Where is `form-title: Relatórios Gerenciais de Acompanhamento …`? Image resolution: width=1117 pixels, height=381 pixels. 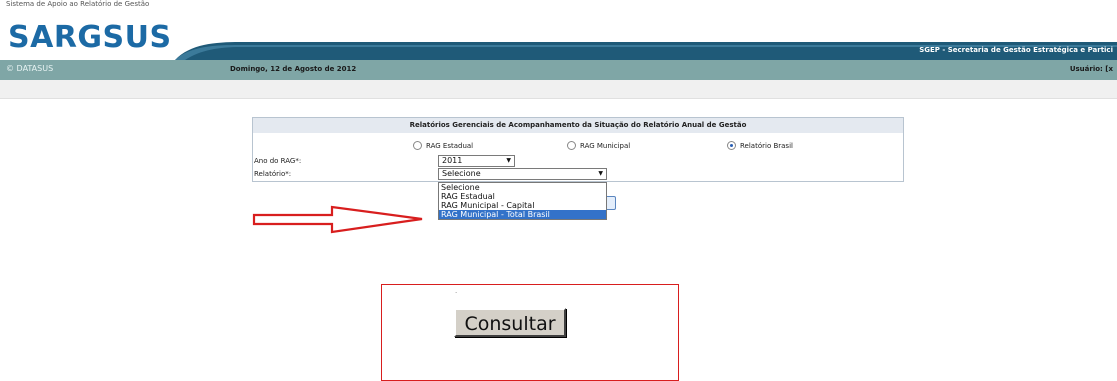 form-title: Relatórios Gerenciais de Acompanhamento … is located at coordinates (578, 125).